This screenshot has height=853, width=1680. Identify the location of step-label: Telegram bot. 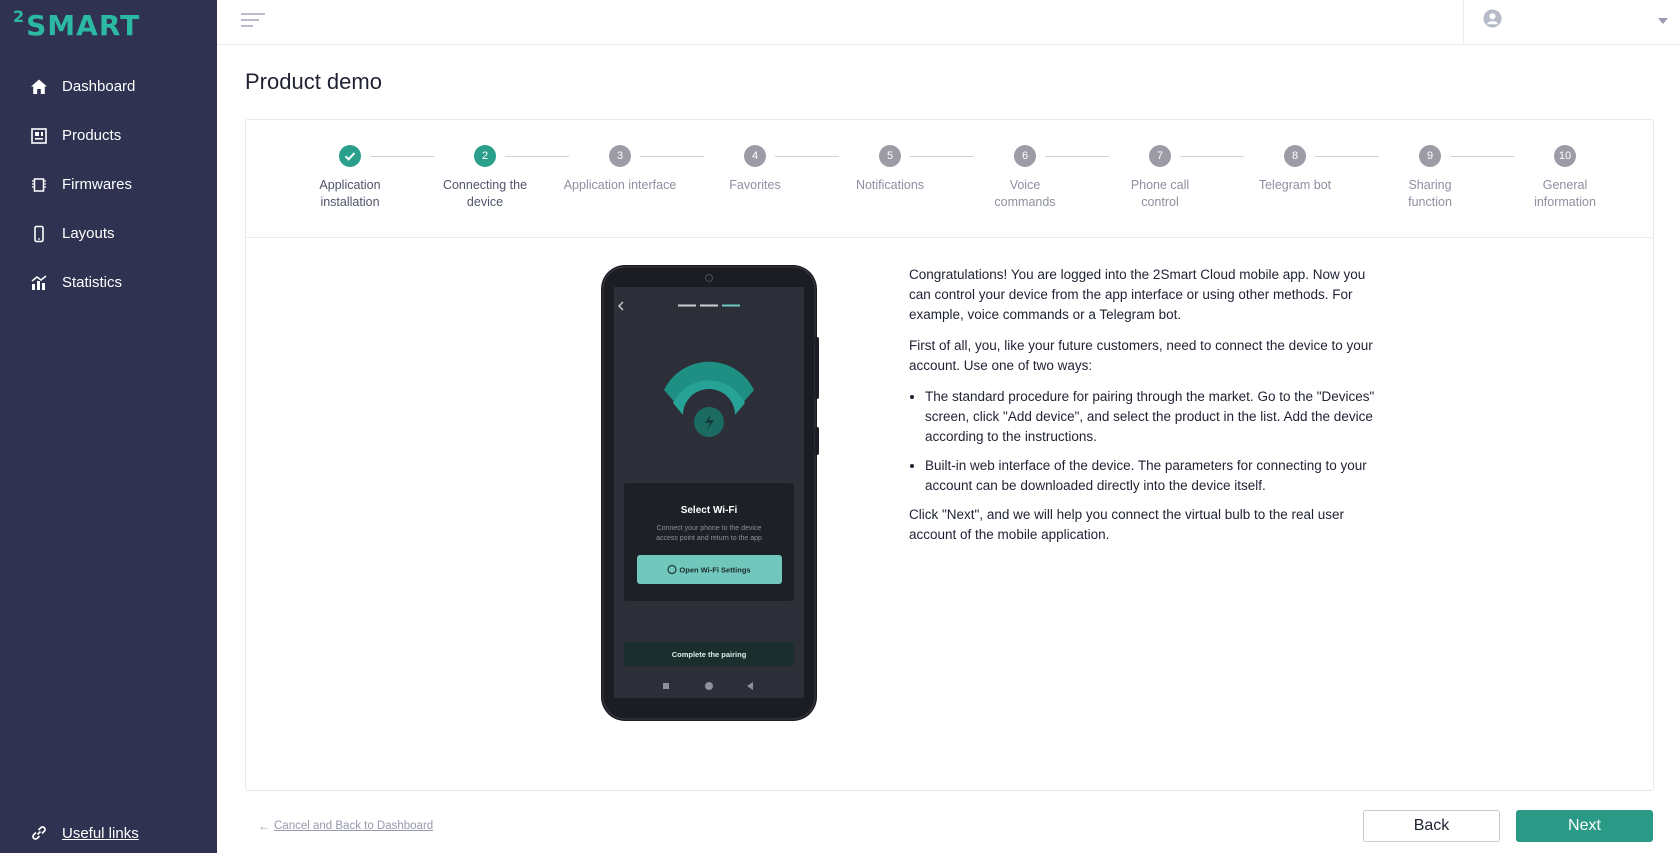
(1295, 185).